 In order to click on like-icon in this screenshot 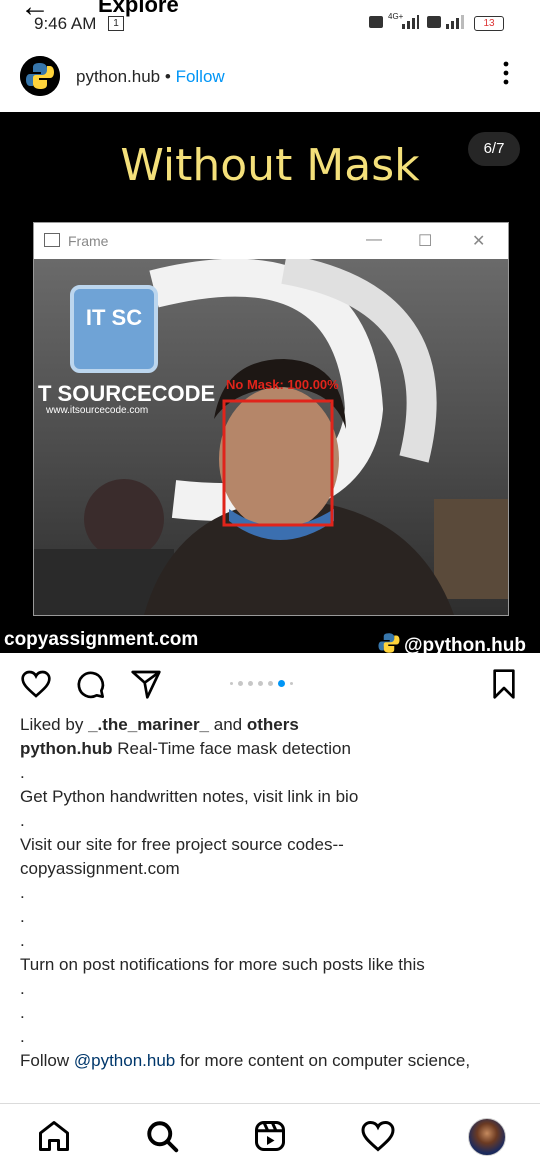, I will do `click(36, 686)`.